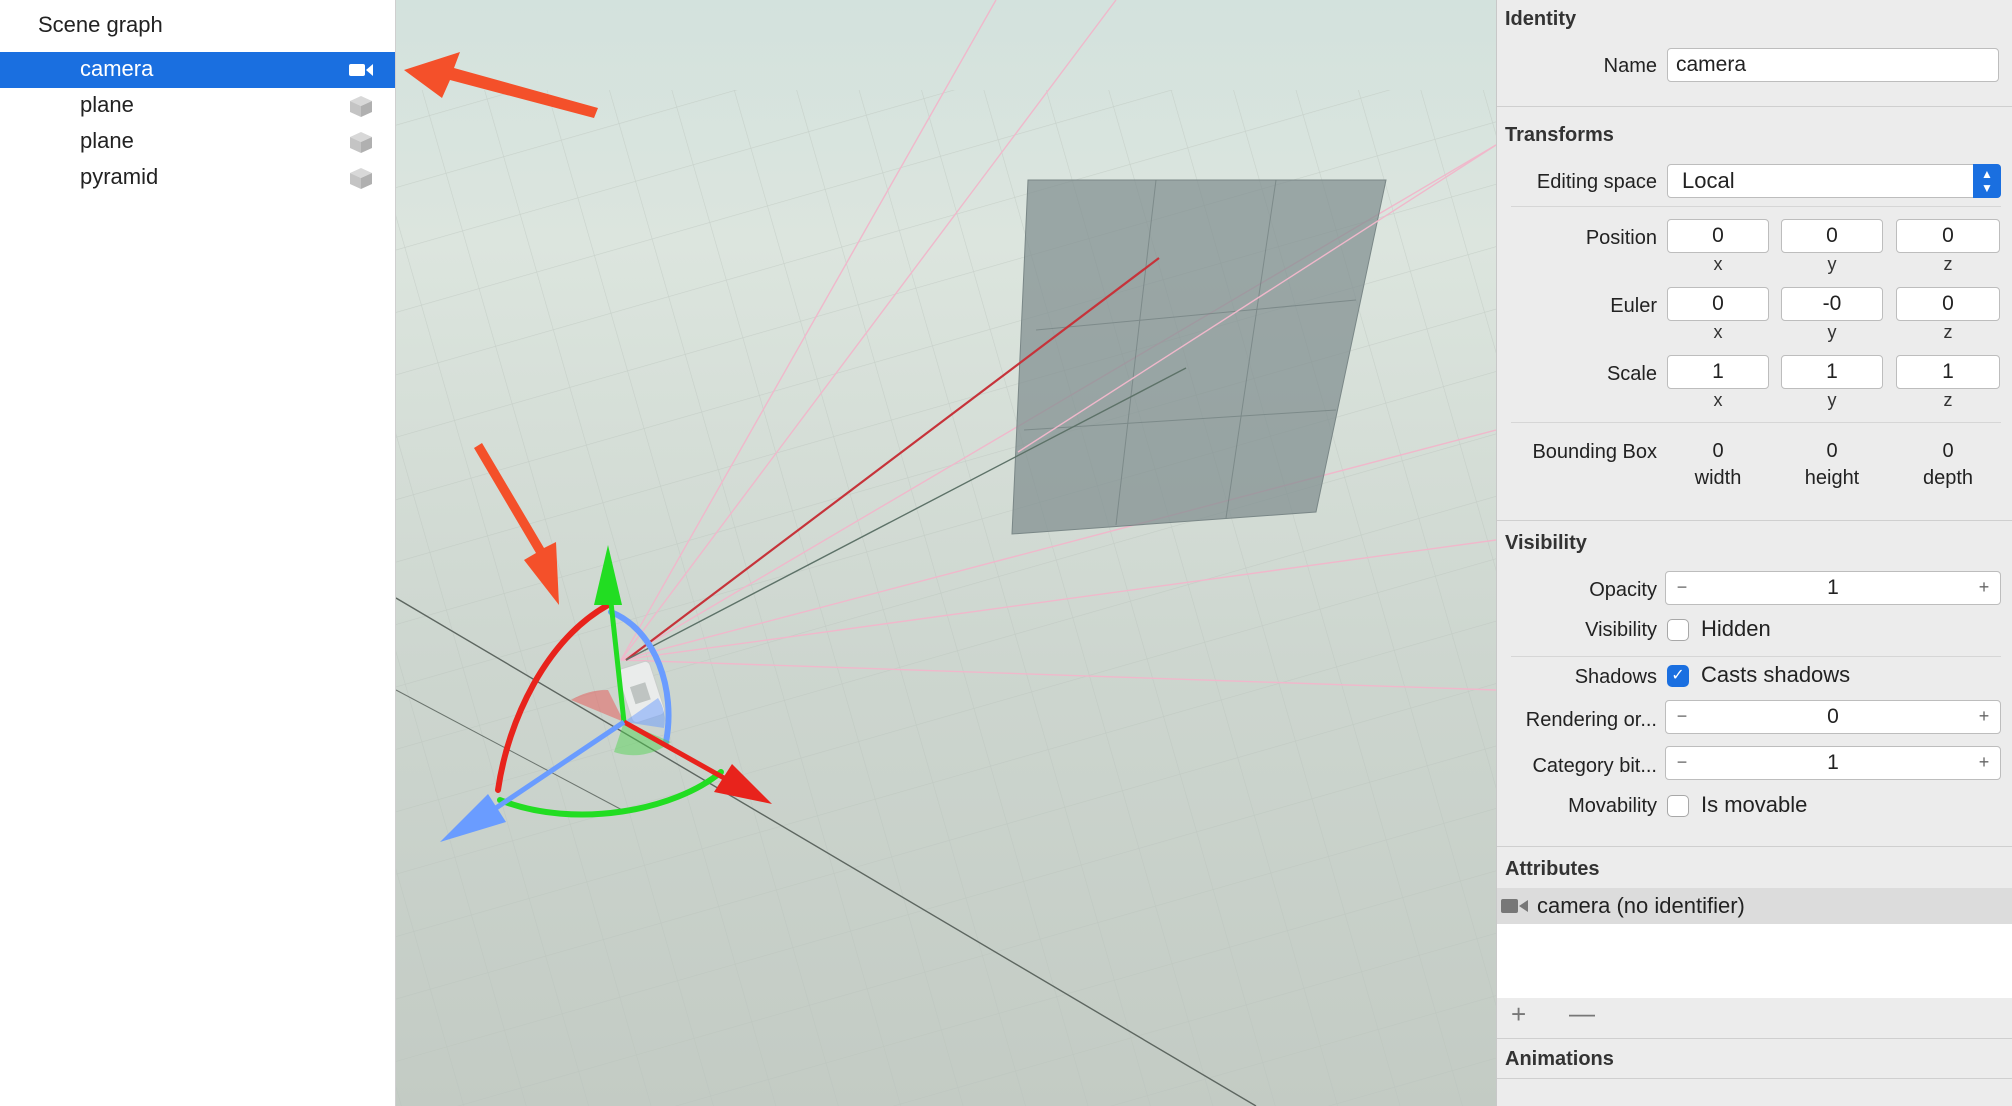  What do you see at coordinates (1833, 65) in the screenshot?
I see `name-field` at bounding box center [1833, 65].